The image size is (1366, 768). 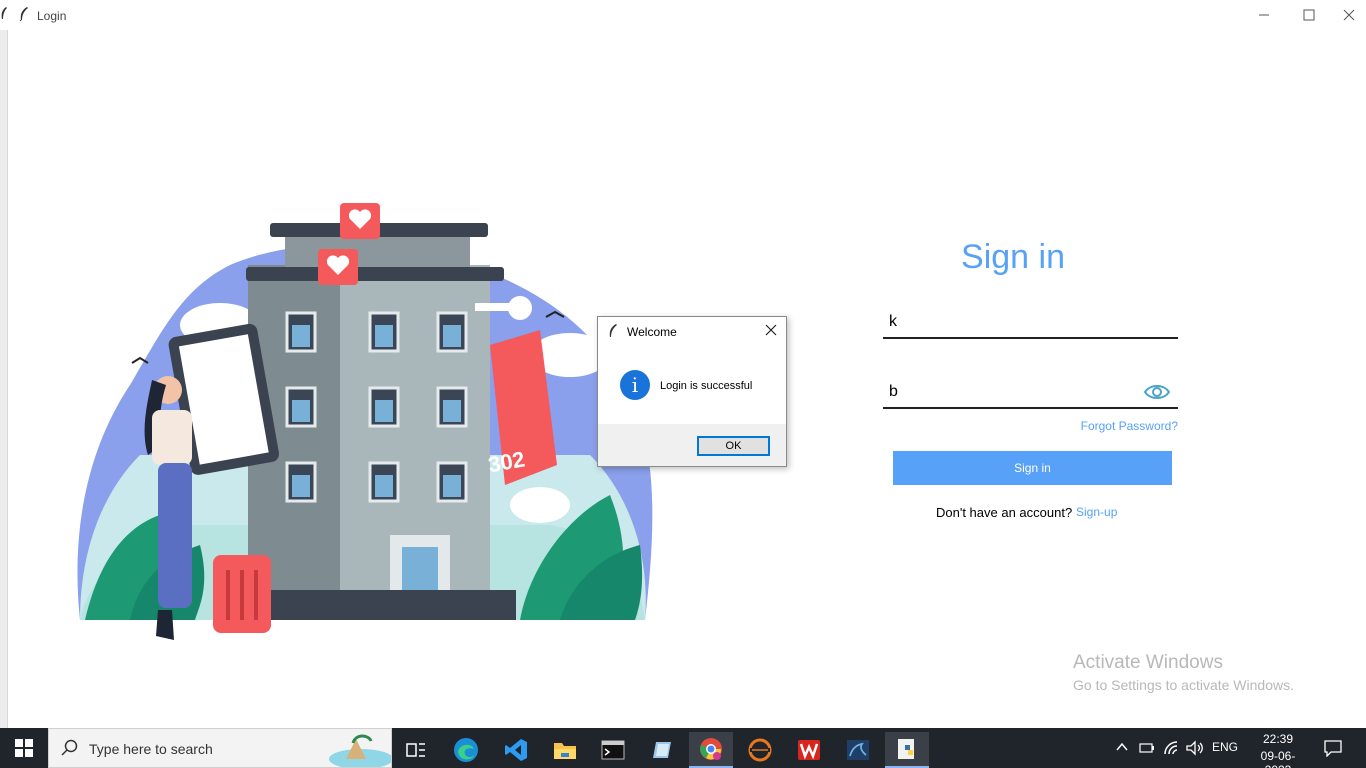 I want to click on edge-button, so click(x=466, y=750).